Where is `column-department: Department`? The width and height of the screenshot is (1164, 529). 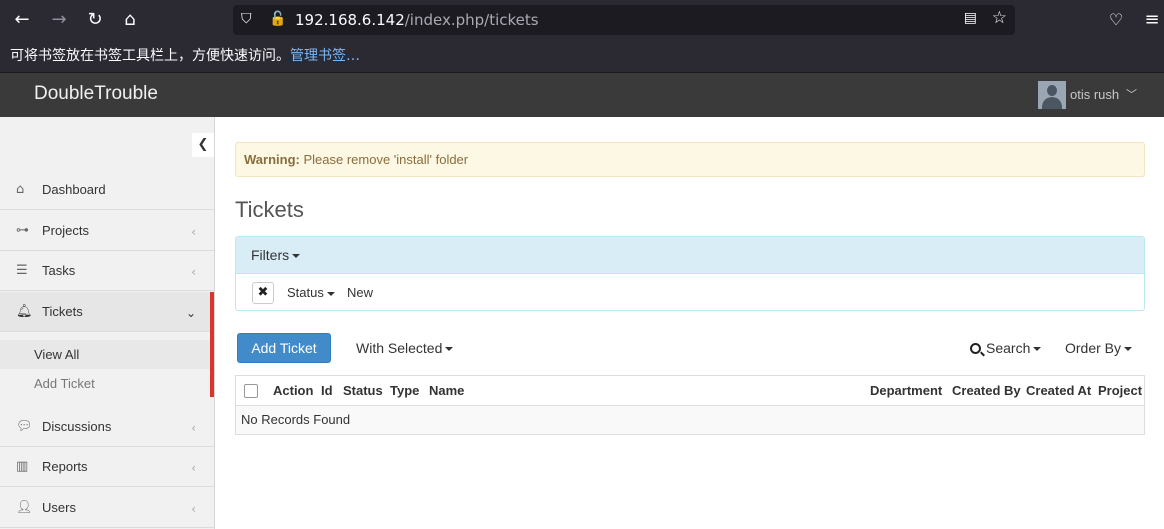
column-department: Department is located at coordinates (906, 391).